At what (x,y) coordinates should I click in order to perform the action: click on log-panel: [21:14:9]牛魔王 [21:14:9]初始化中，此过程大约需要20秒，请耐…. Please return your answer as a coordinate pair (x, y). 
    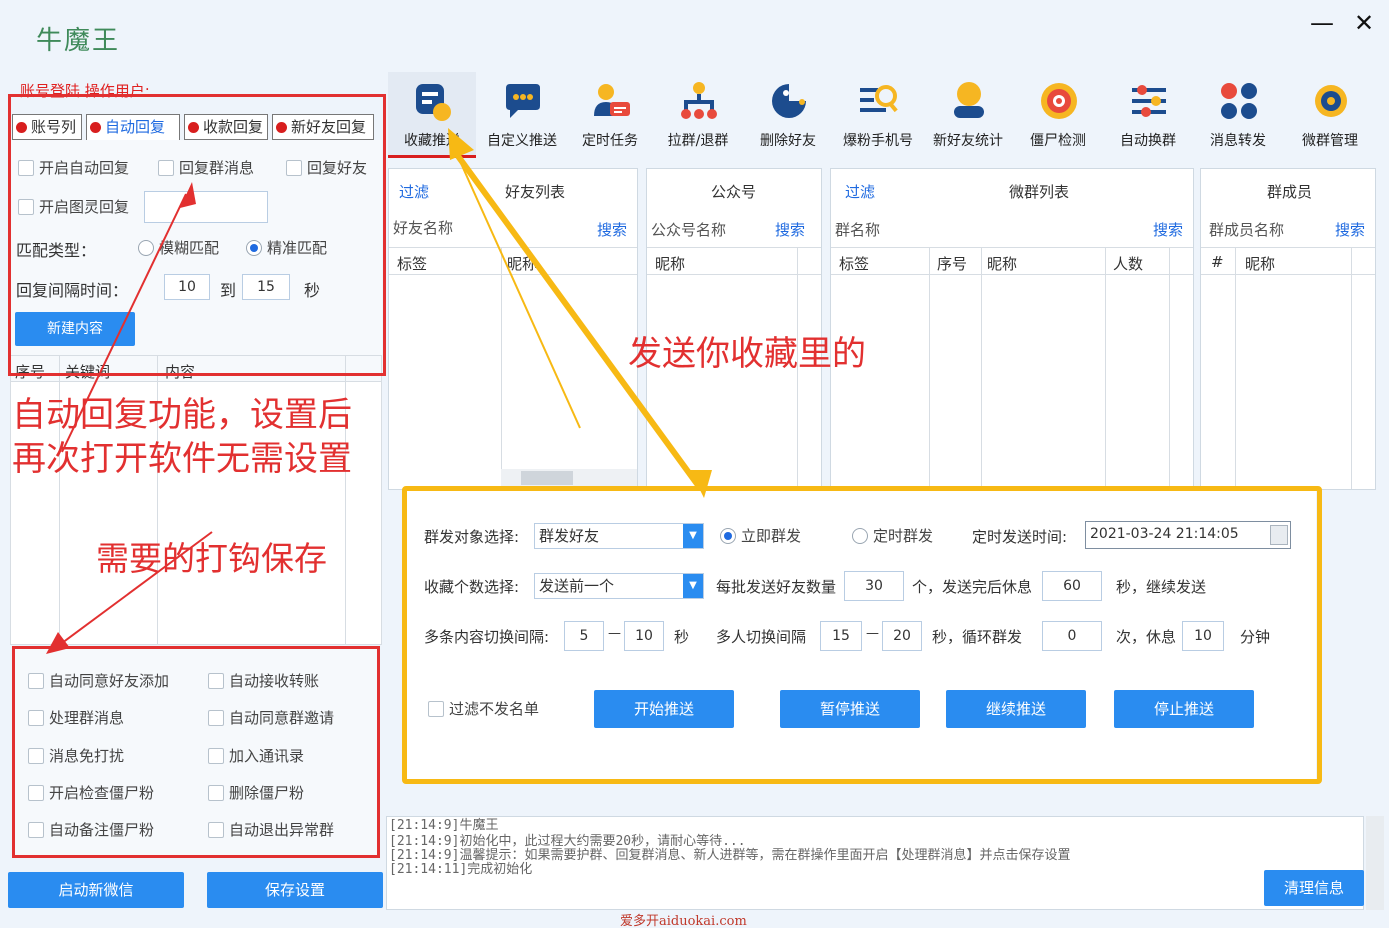
    Looking at the image, I should click on (875, 863).